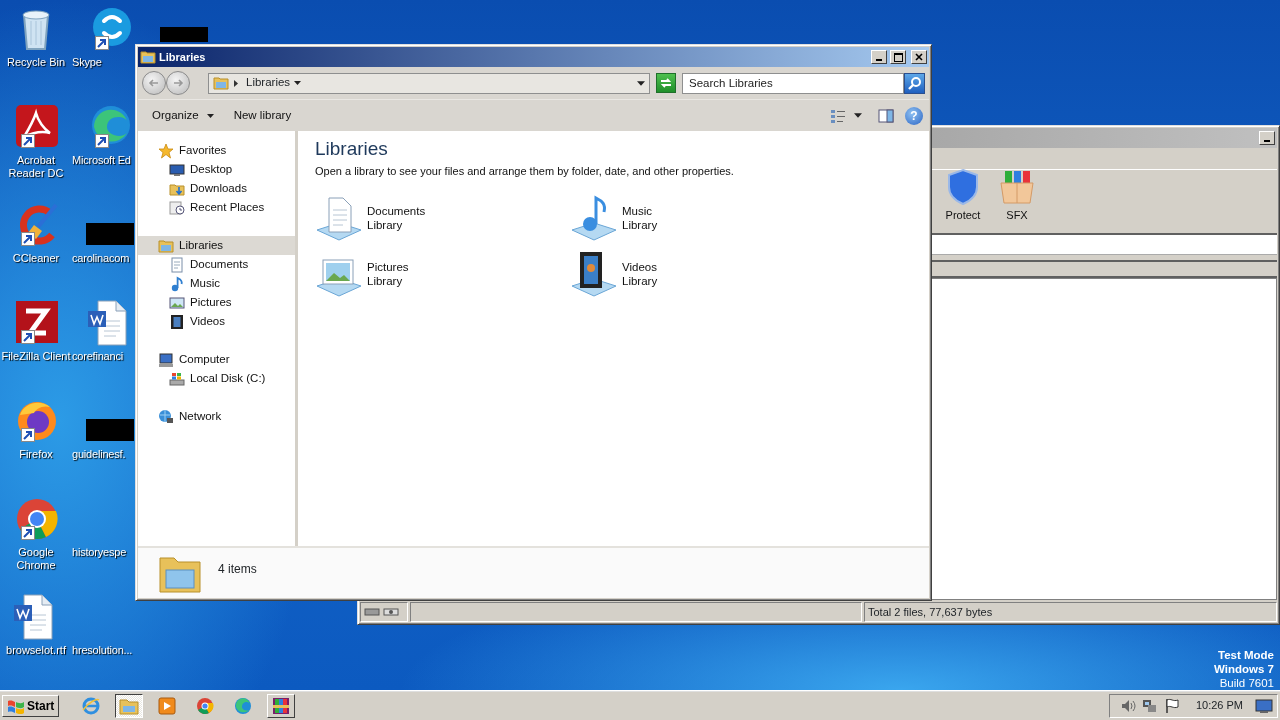 The height and width of the screenshot is (720, 1280). What do you see at coordinates (177, 378) in the screenshot?
I see `disk-drive-icon` at bounding box center [177, 378].